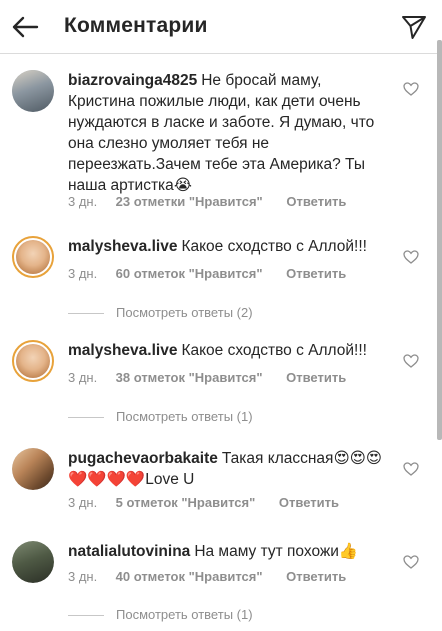 This screenshot has width=442, height=631. Describe the element at coordinates (189, 576) in the screenshot. I see `likes-count: 40 отметок "Нравится"` at that location.